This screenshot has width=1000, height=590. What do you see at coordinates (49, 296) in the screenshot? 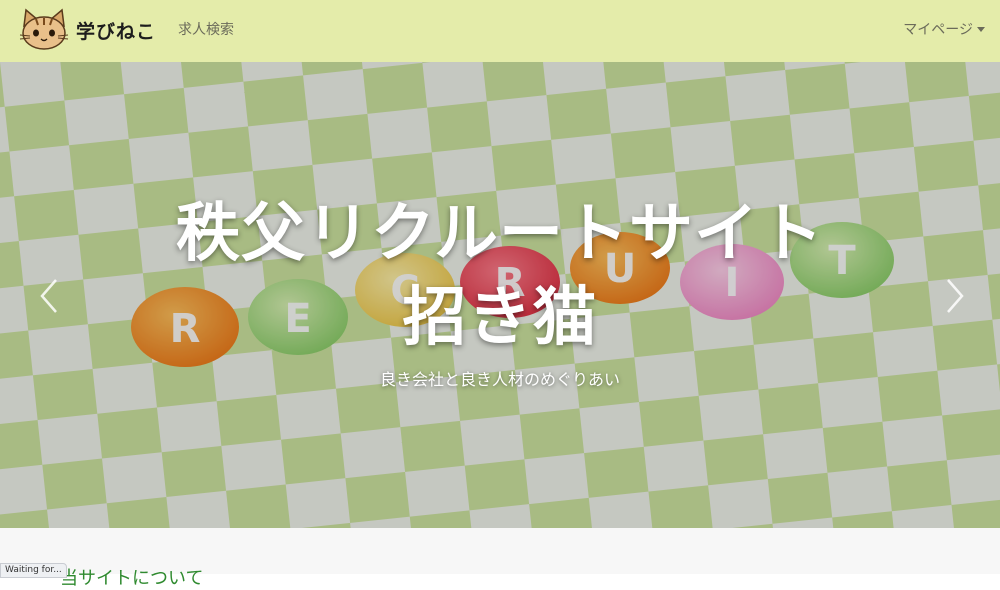
I see `chevron-left-icon` at bounding box center [49, 296].